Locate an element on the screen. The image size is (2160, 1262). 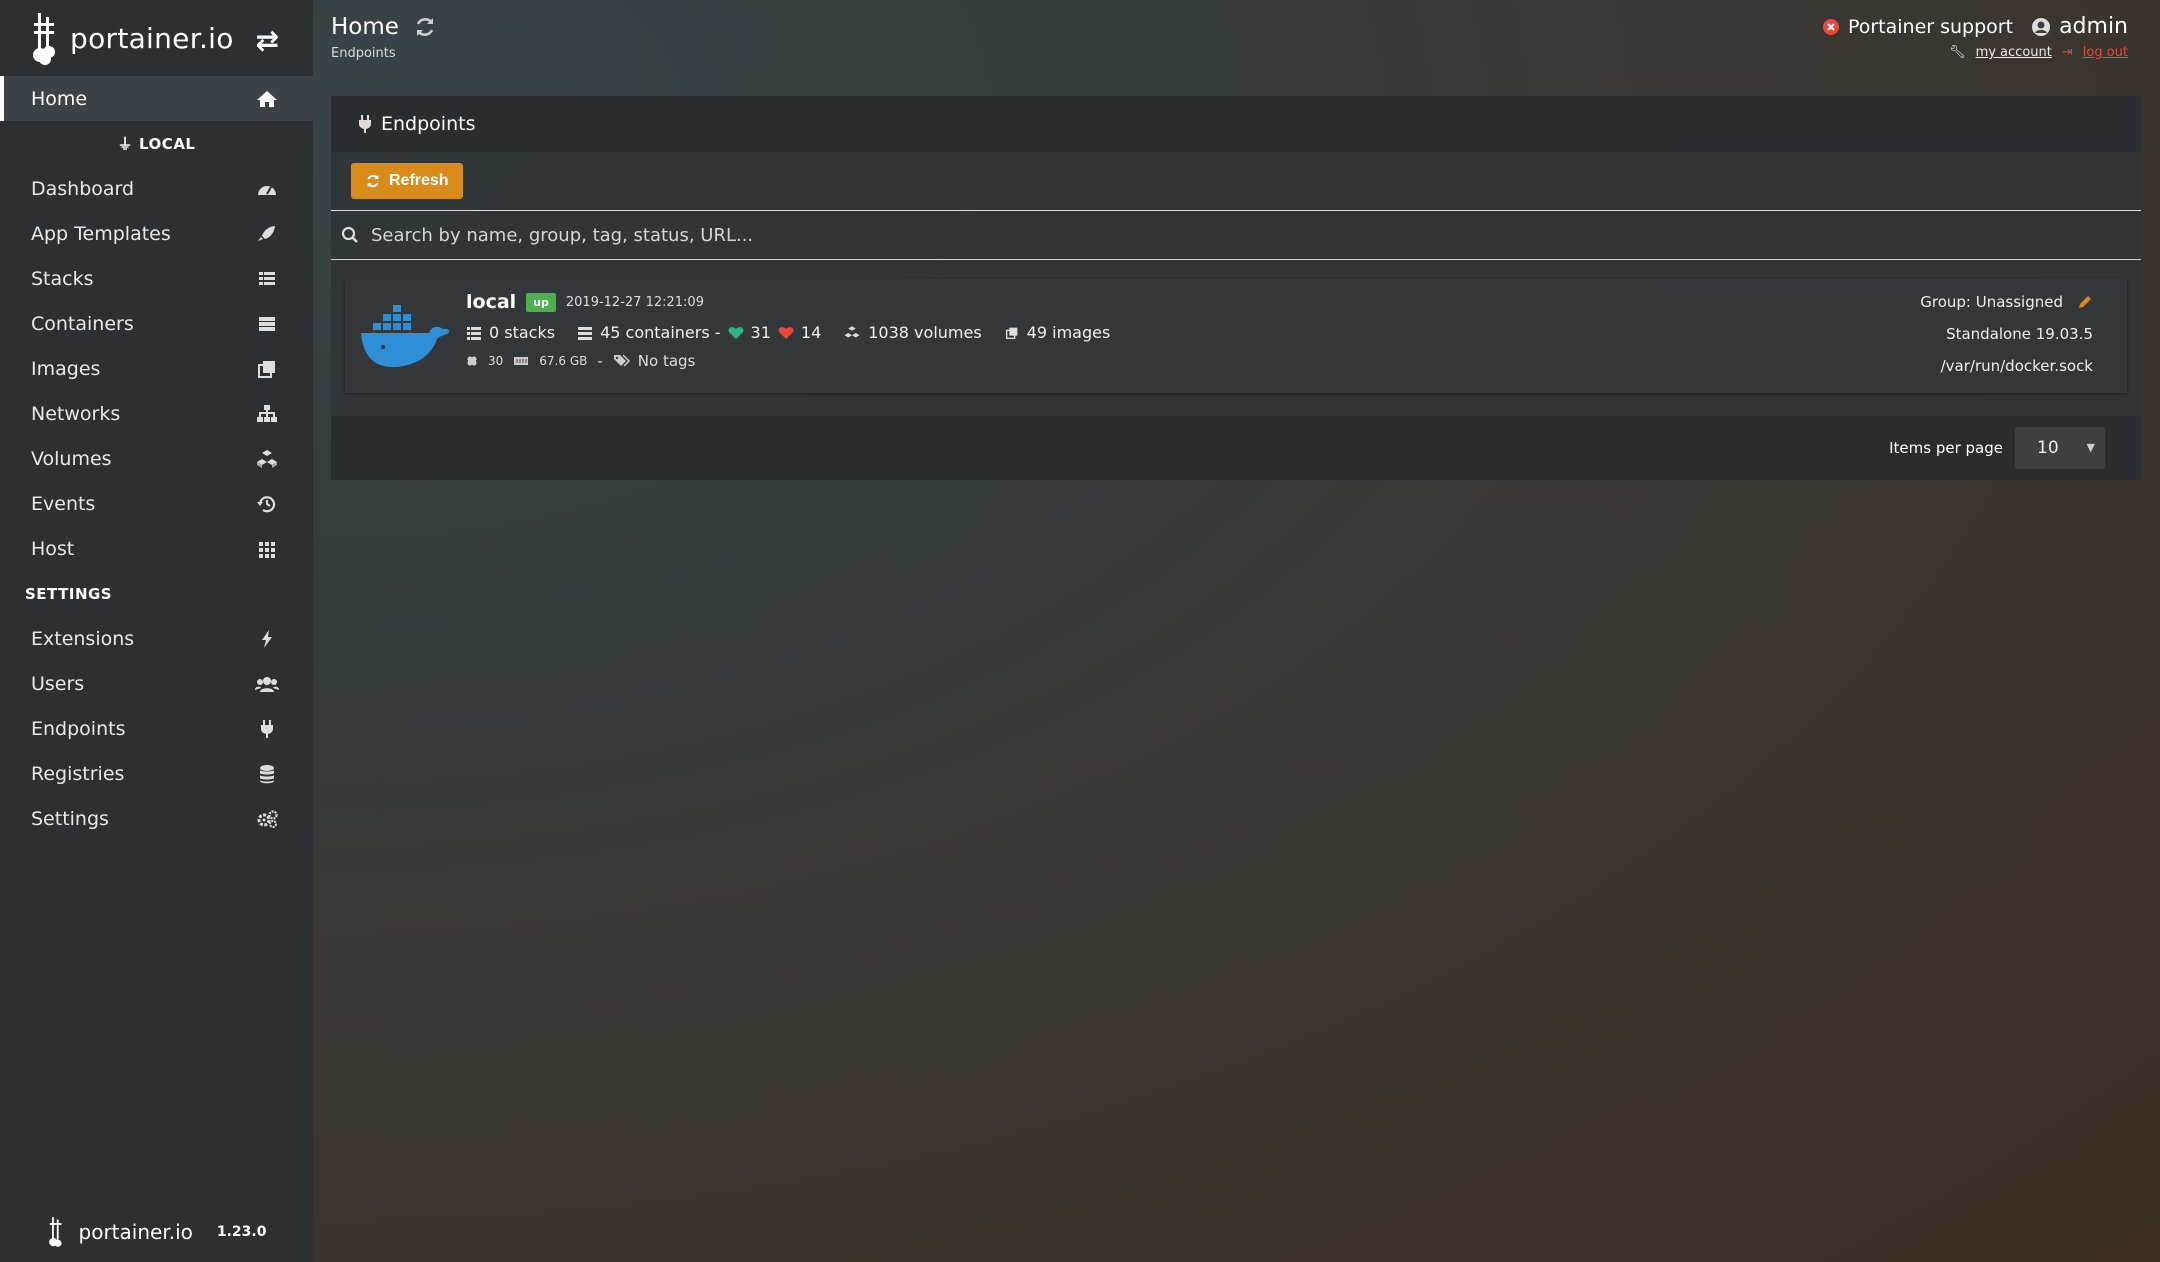
sidebar-item-networks: Networks is located at coordinates (156, 413).